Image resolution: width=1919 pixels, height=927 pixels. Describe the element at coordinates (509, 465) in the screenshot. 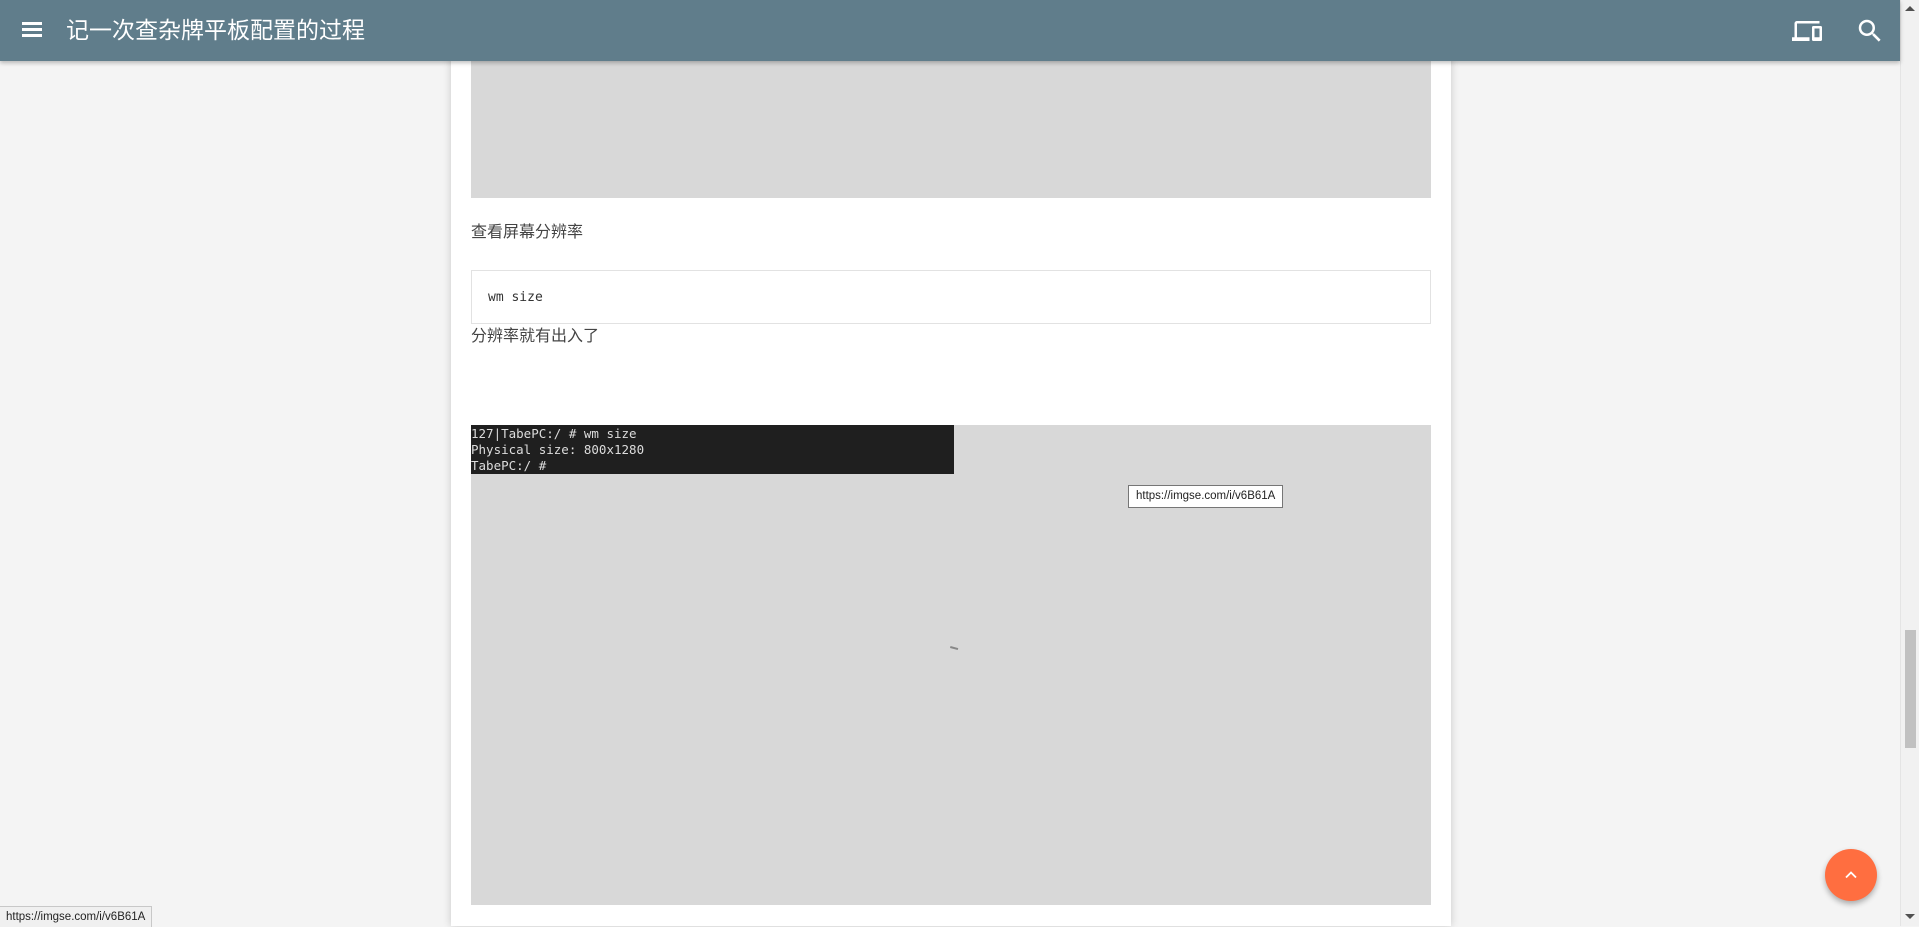

I see `terminal-line: TabePC:/ #` at that location.